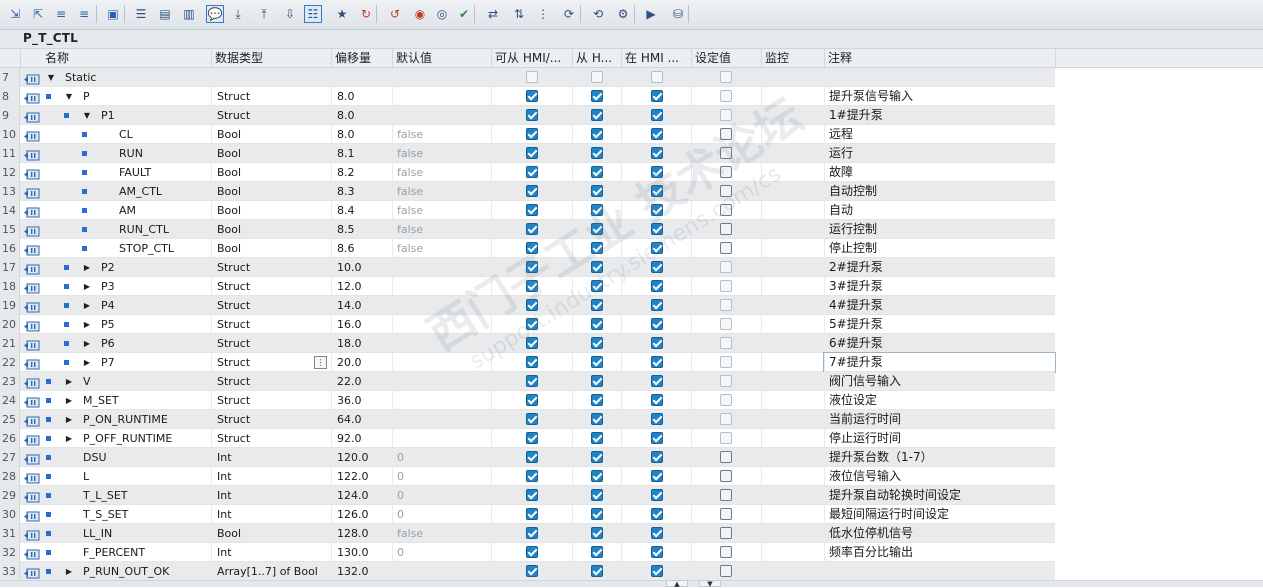 The height and width of the screenshot is (588, 1263). What do you see at coordinates (10, 153) in the screenshot?
I see `row-number: 11` at bounding box center [10, 153].